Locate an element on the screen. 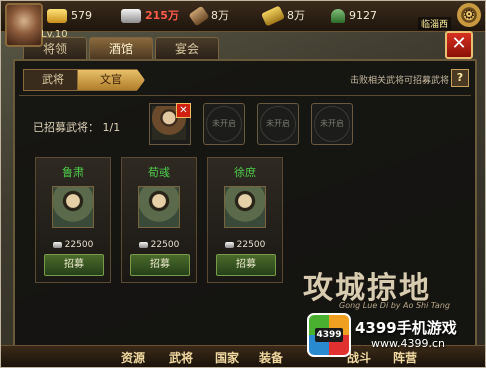  tab-military-generals: 武将 is located at coordinates (53, 80).